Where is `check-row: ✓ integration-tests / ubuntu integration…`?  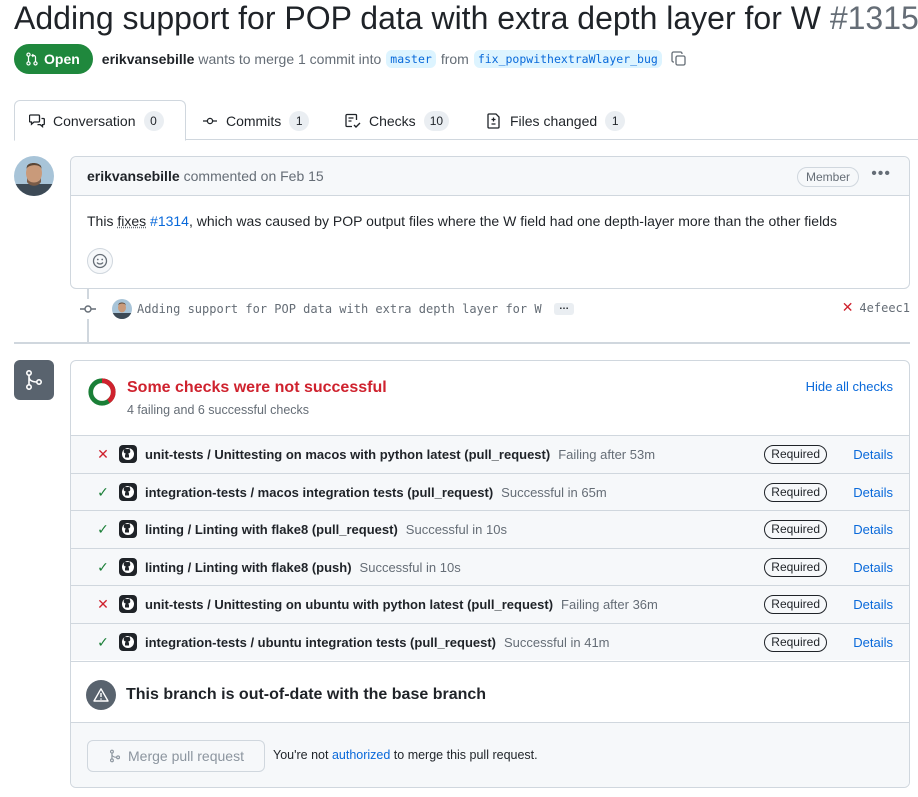 check-row: ✓ integration-tests / ubuntu integration… is located at coordinates (490, 641).